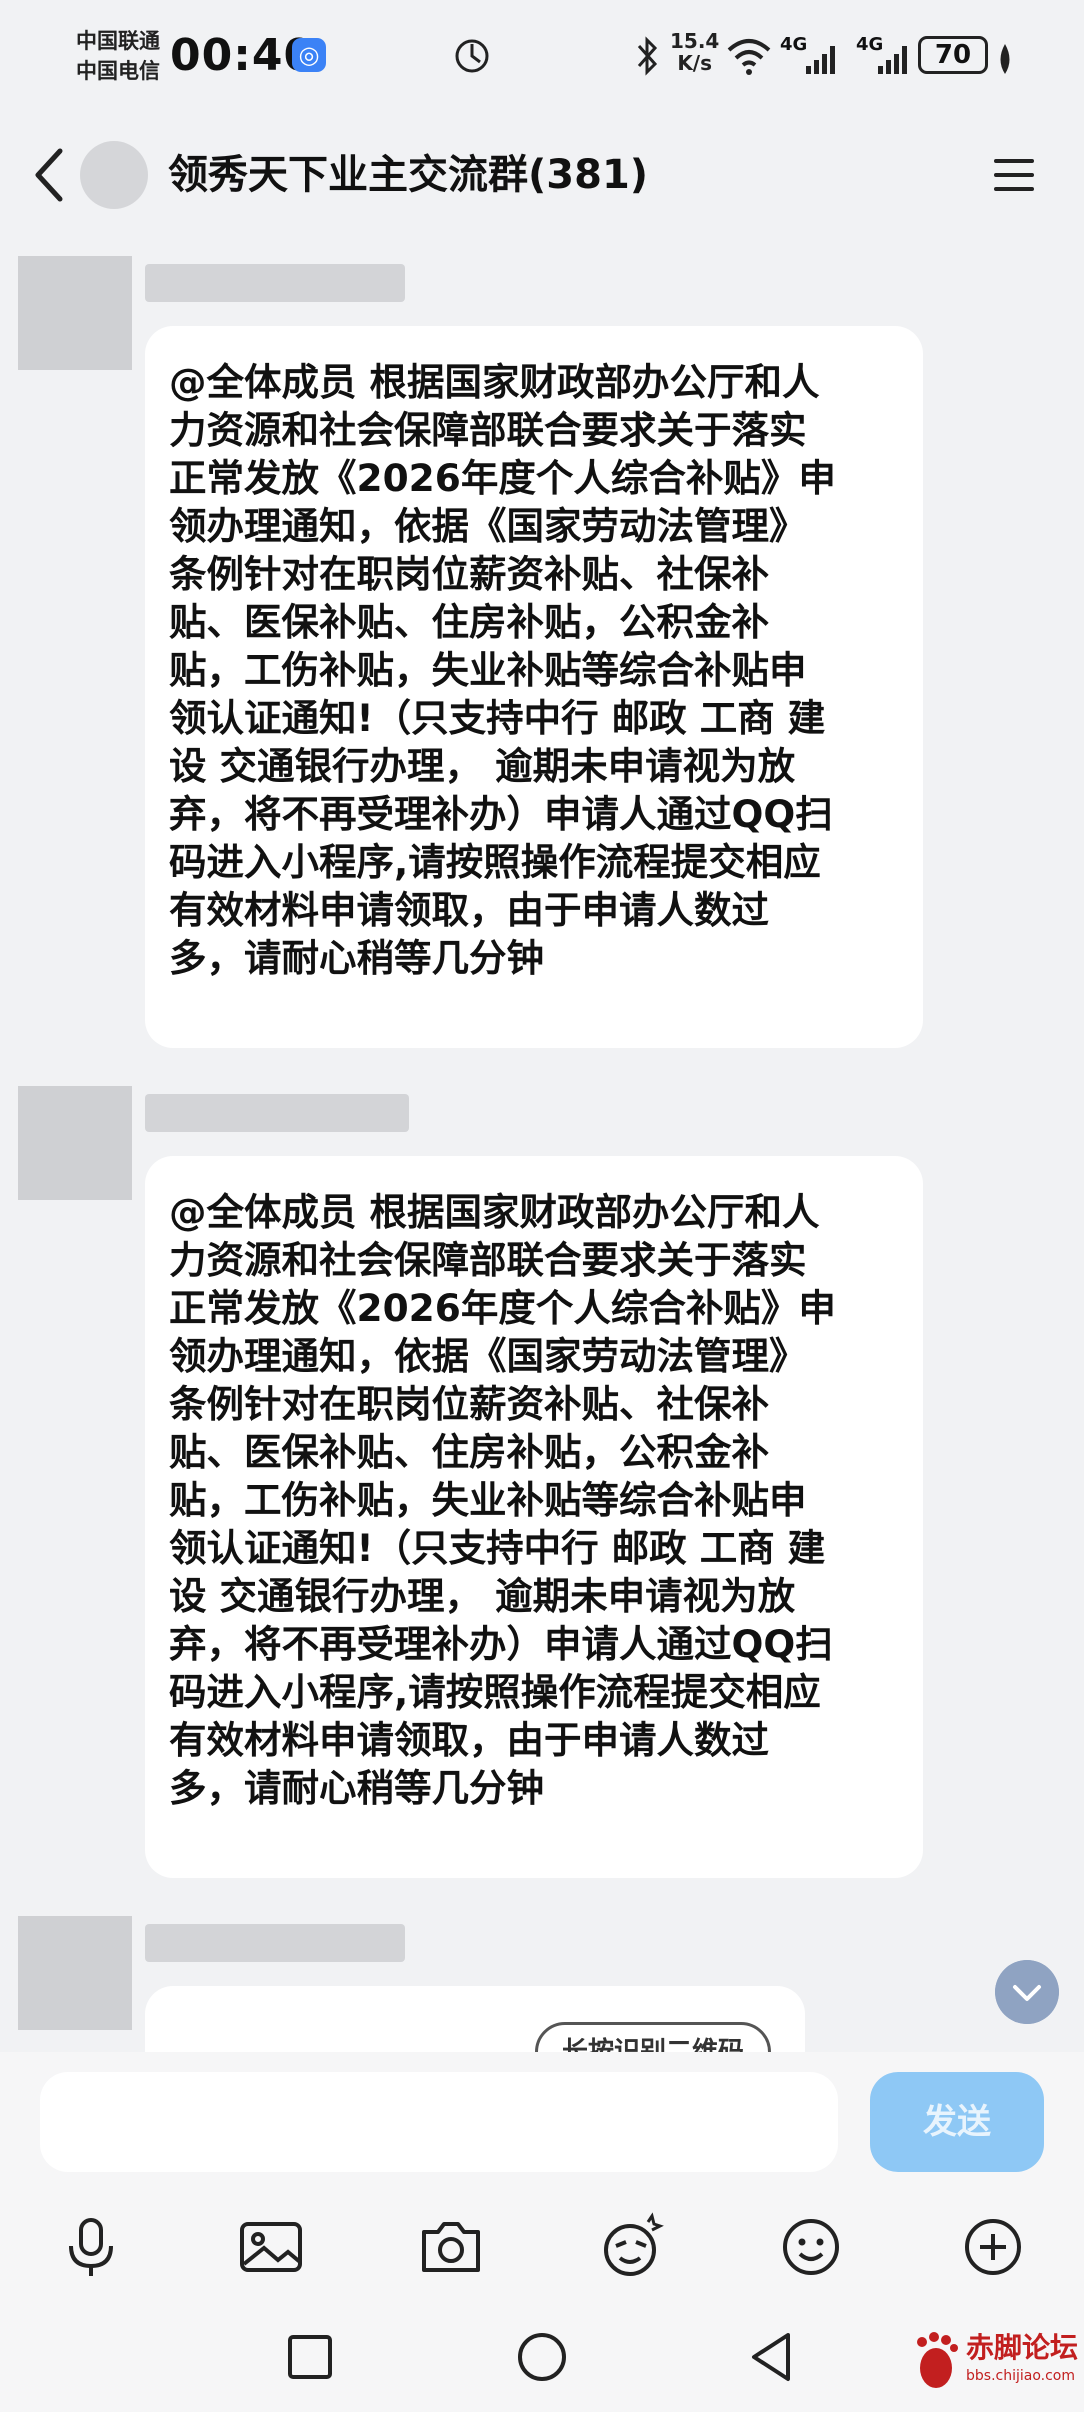 This screenshot has height=2412, width=1084. What do you see at coordinates (653, 2037) in the screenshot?
I see `scan-qr-button: 长按识别二维码` at bounding box center [653, 2037].